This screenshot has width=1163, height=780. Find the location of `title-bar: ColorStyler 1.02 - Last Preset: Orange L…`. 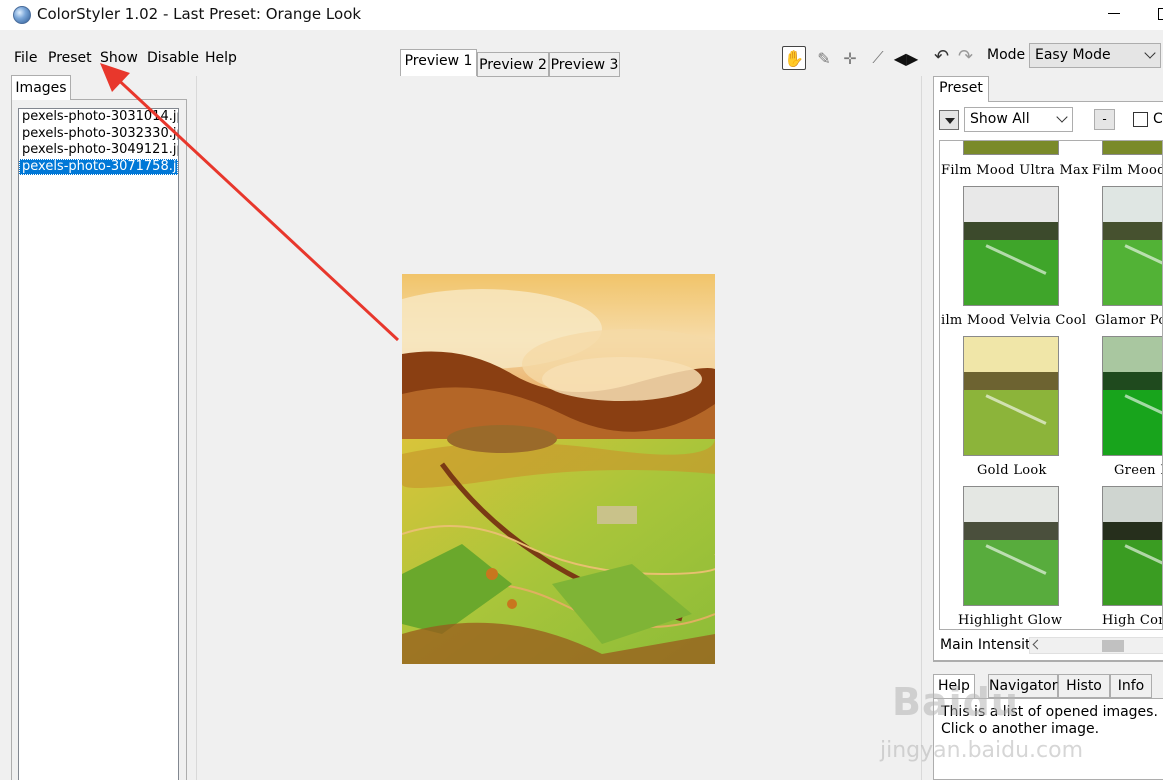

title-bar: ColorStyler 1.02 - Last Preset: Orange L… is located at coordinates (581, 15).